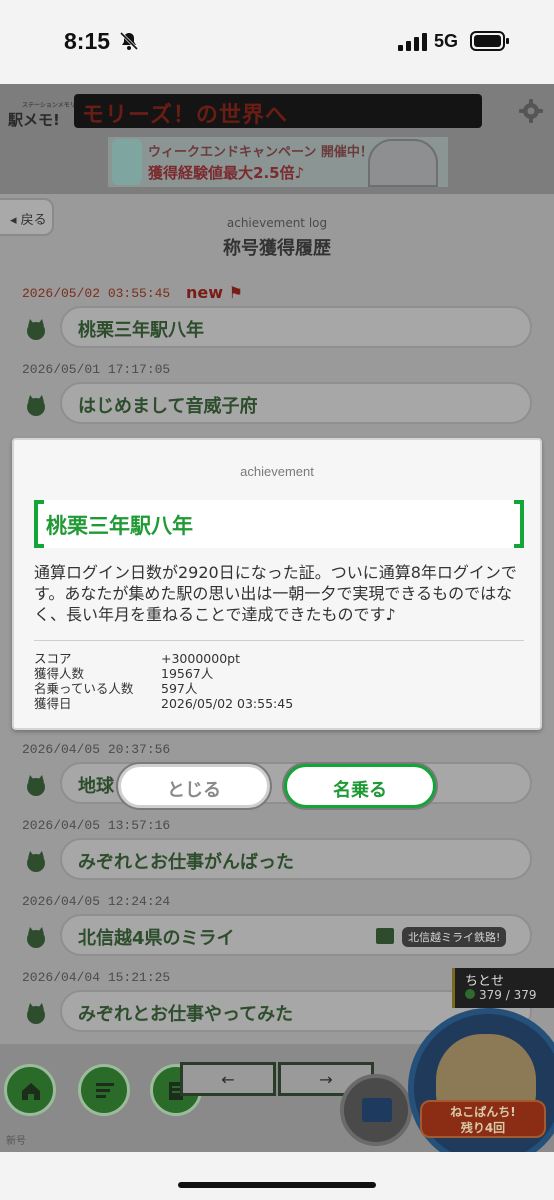 Image resolution: width=554 pixels, height=1200 pixels. Describe the element at coordinates (96, 977) in the screenshot. I see `entry-date: 2026/04/04 15:21:25` at that location.